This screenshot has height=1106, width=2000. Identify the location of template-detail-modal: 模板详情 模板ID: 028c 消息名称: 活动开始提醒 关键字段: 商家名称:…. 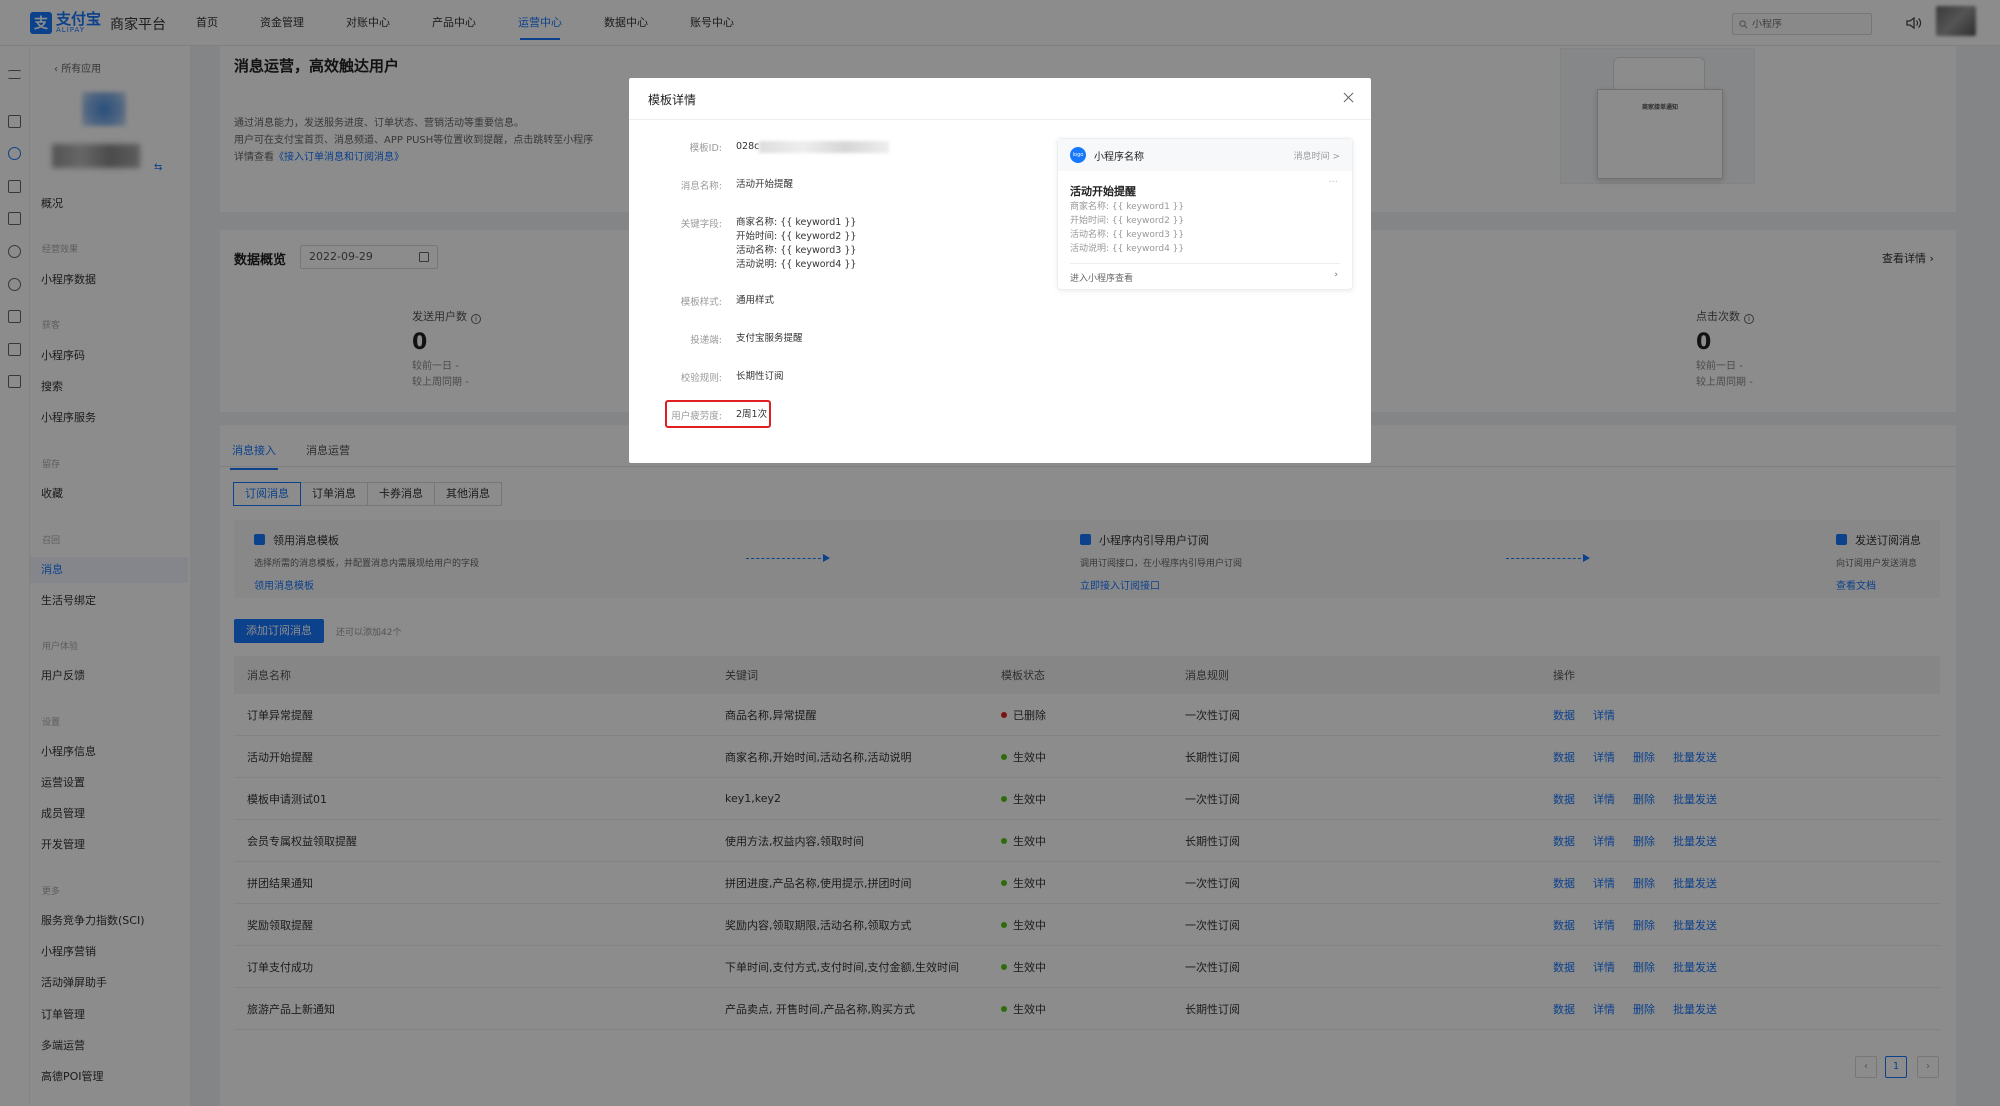
(1000, 270).